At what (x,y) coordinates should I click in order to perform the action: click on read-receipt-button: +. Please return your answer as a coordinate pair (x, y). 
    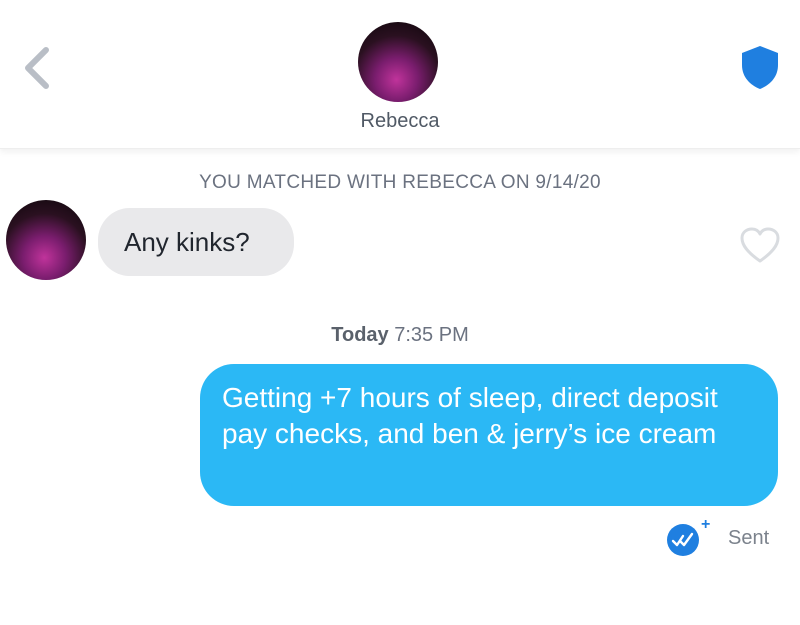
    Looking at the image, I should click on (690, 537).